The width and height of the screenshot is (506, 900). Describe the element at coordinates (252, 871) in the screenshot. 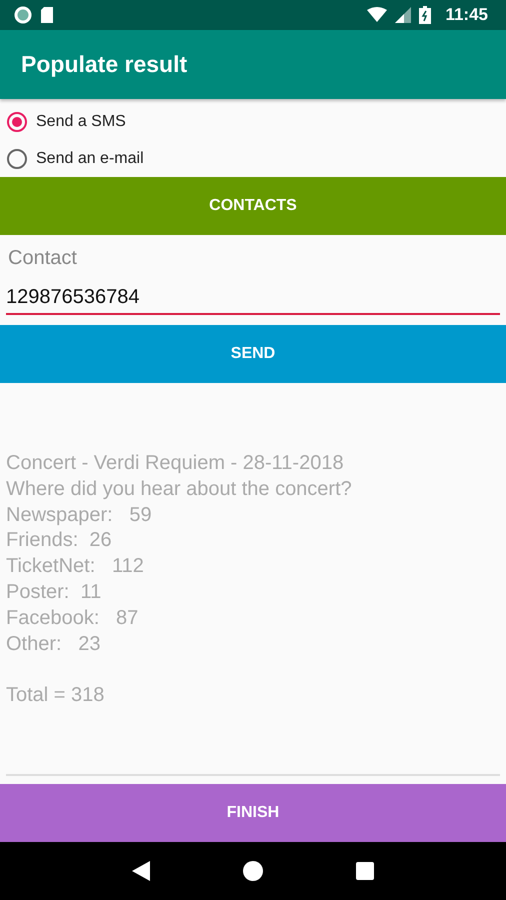

I see `home-icon` at that location.